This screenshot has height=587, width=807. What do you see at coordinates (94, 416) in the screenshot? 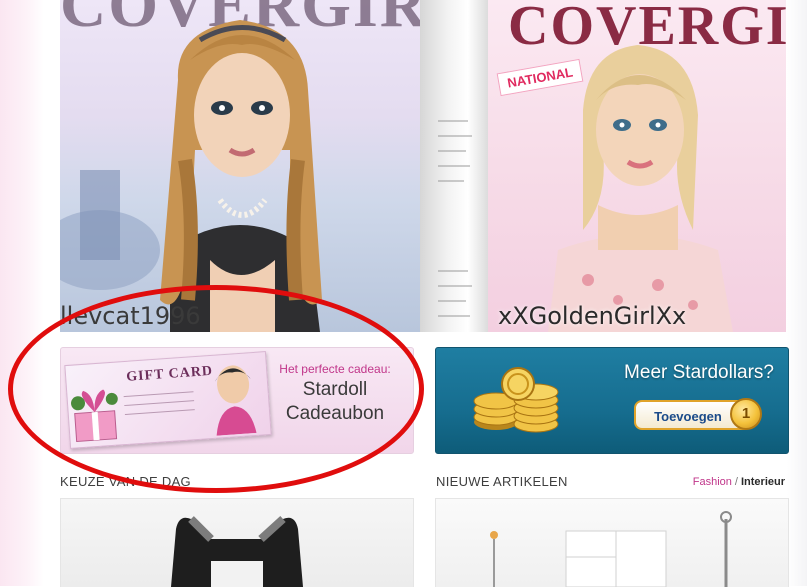
I see `present-icon` at bounding box center [94, 416].